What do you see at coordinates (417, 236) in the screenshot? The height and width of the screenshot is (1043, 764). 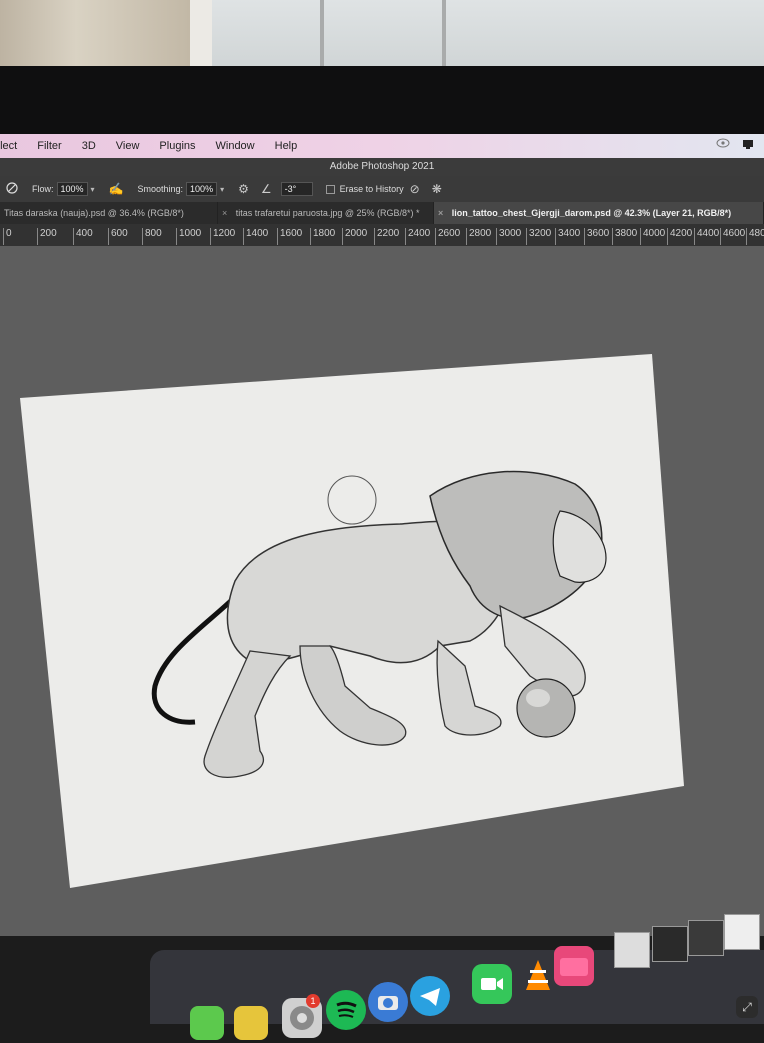 I see `ruler-tick: 2400` at bounding box center [417, 236].